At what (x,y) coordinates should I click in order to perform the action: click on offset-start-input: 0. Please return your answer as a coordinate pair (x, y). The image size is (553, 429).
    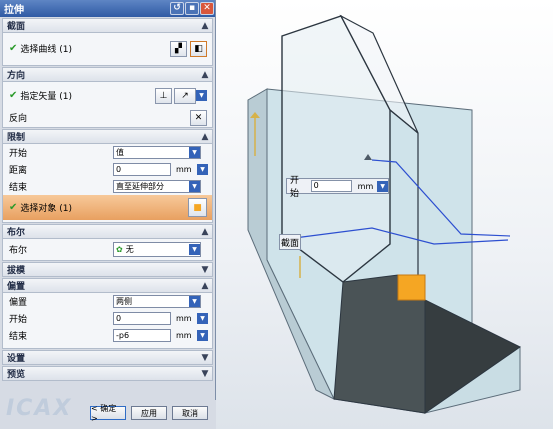
    Looking at the image, I should click on (142, 318).